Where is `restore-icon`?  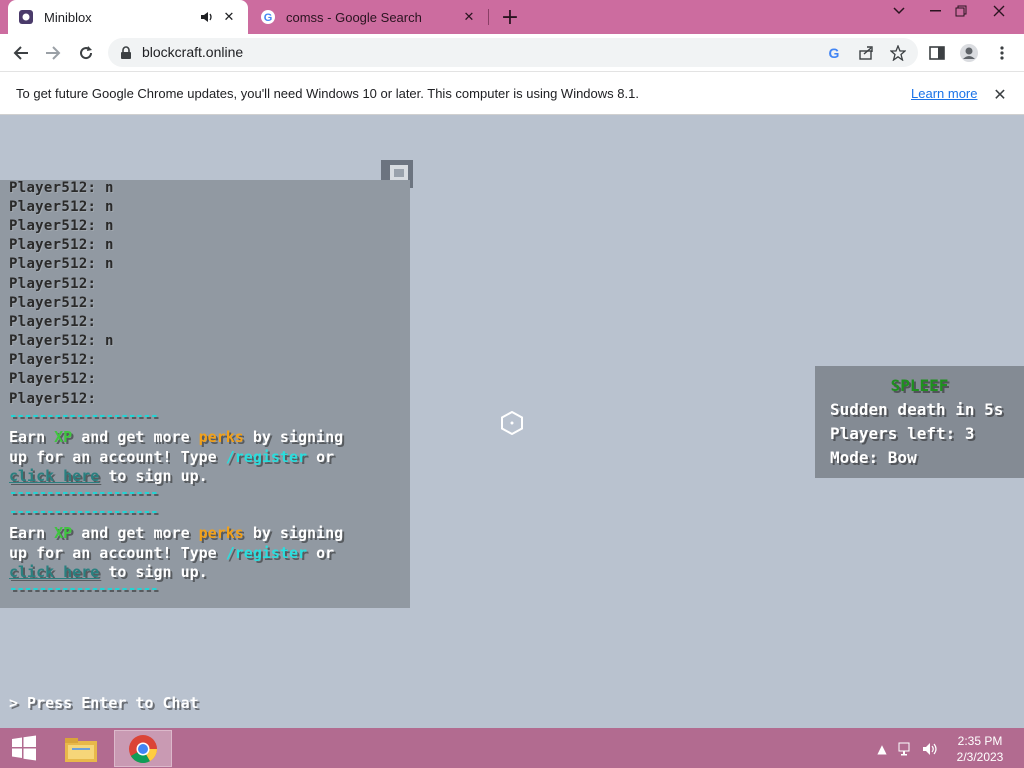 restore-icon is located at coordinates (961, 11).